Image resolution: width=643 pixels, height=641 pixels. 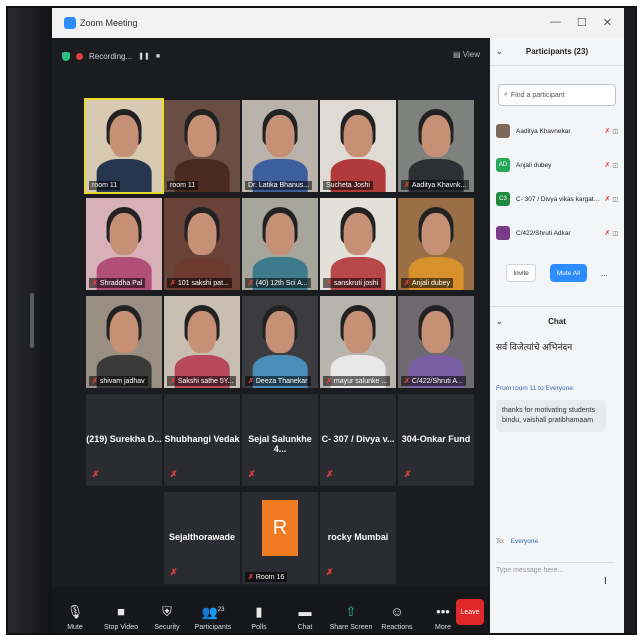 What do you see at coordinates (202, 440) in the screenshot?
I see `name-tile: Shubhangi Vedak ✗` at bounding box center [202, 440].